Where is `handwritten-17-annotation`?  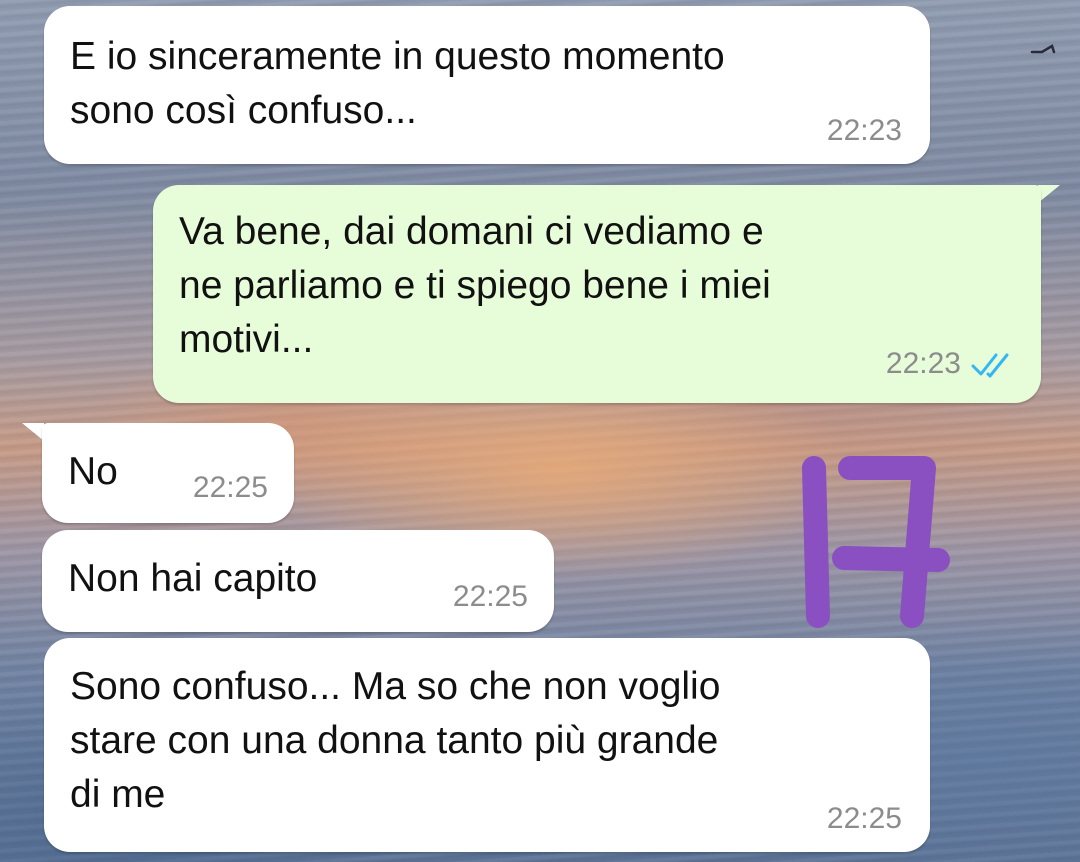
handwritten-17-annotation is located at coordinates (876, 542).